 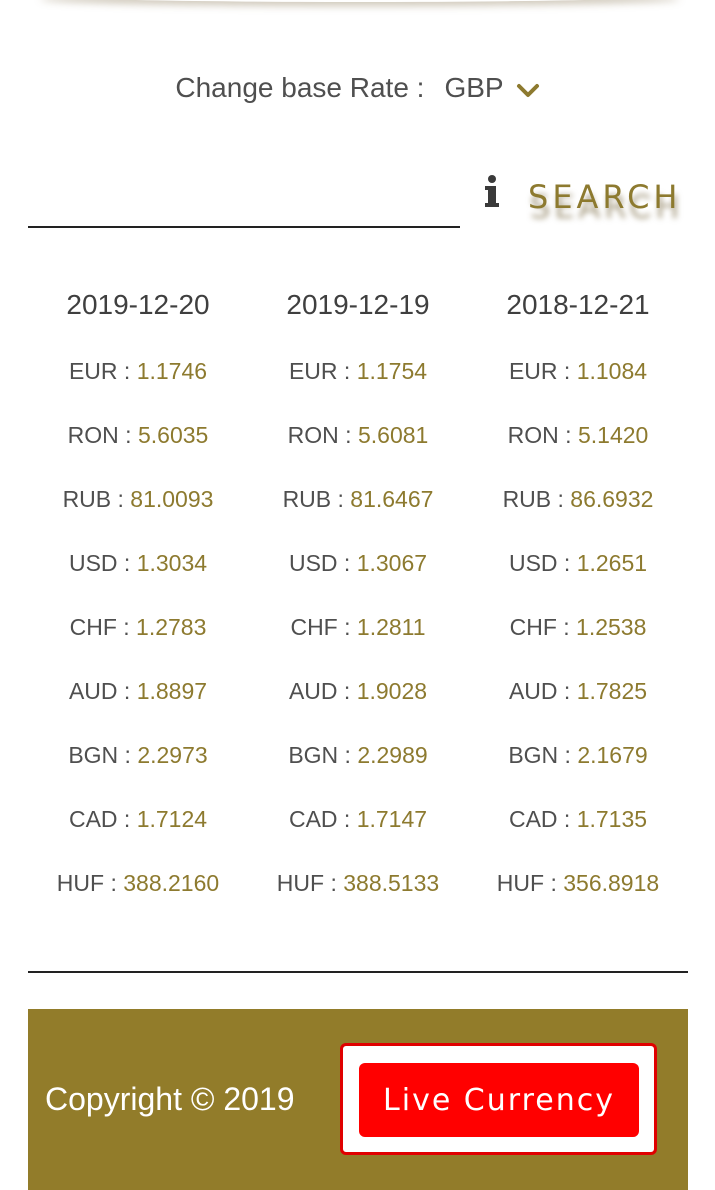 What do you see at coordinates (528, 89) in the screenshot?
I see `chevron-down-icon` at bounding box center [528, 89].